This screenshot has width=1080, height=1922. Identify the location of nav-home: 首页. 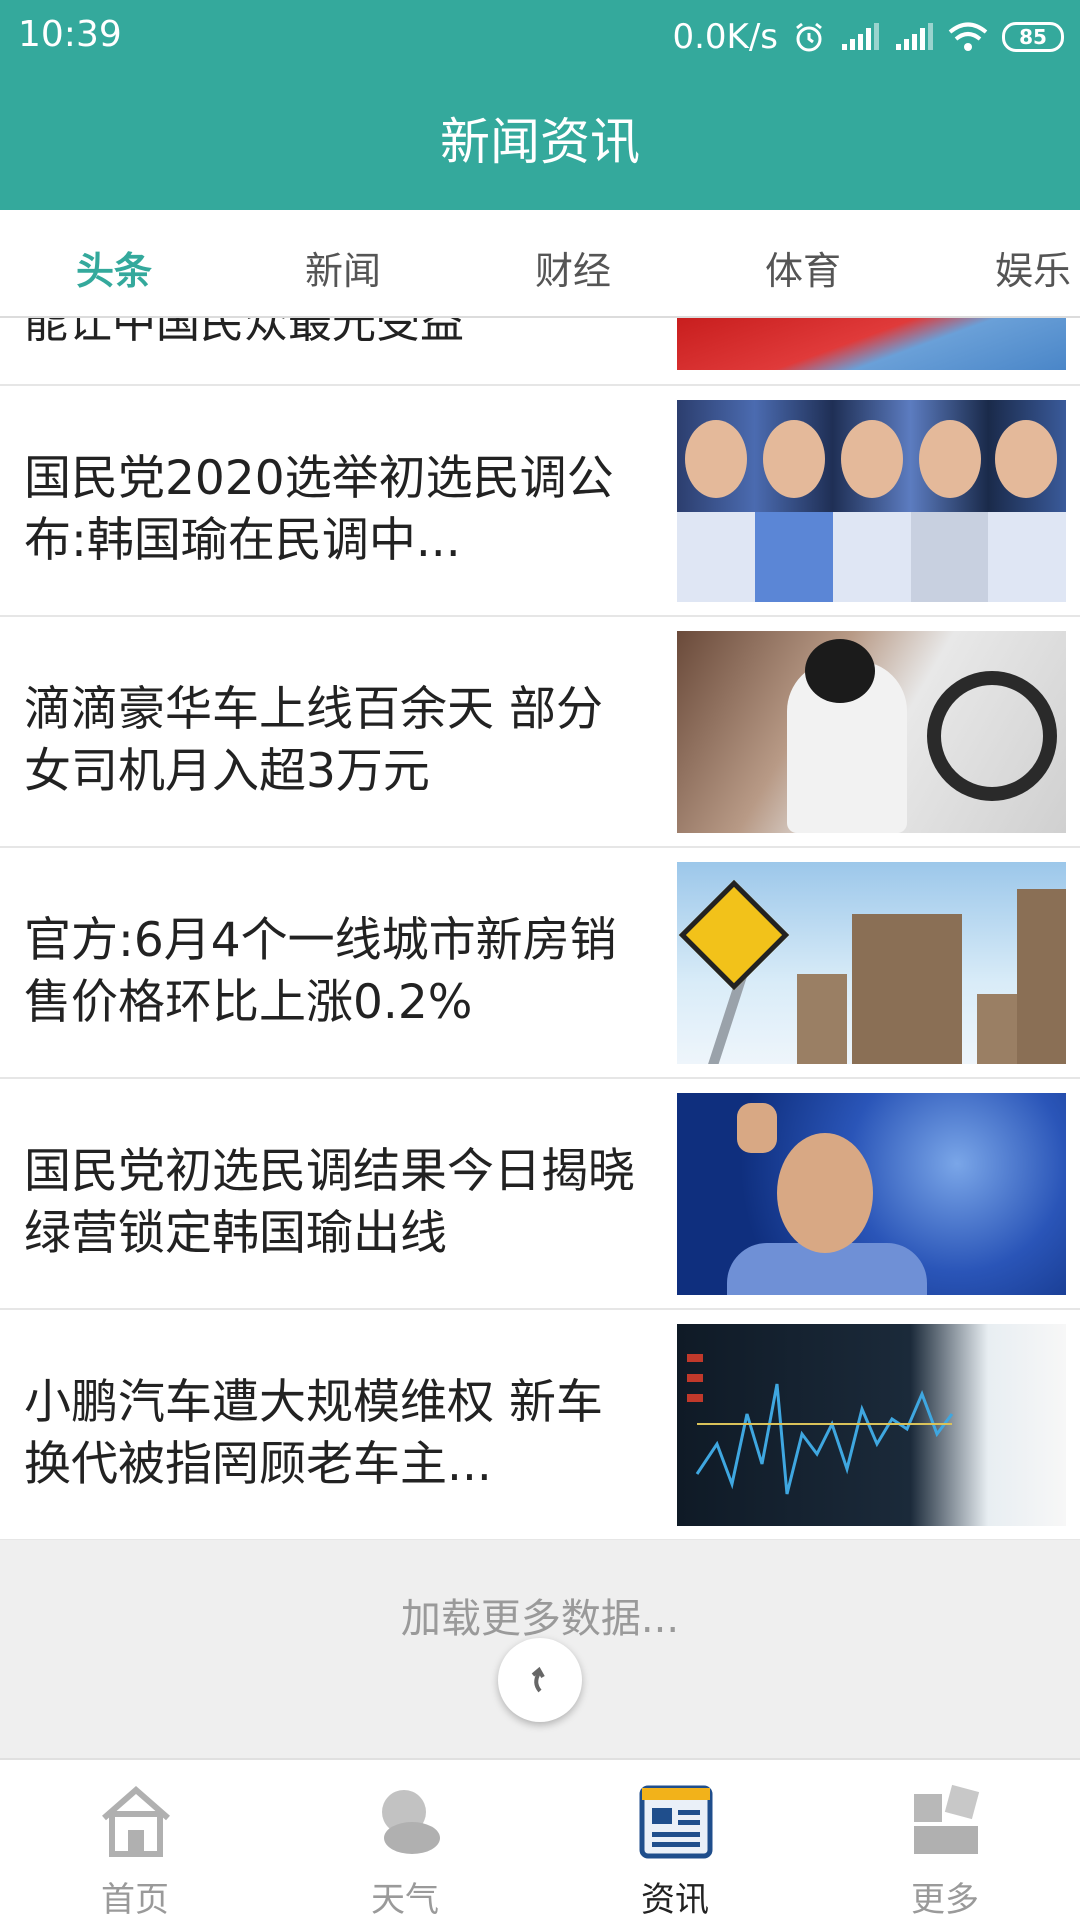
(135, 1841).